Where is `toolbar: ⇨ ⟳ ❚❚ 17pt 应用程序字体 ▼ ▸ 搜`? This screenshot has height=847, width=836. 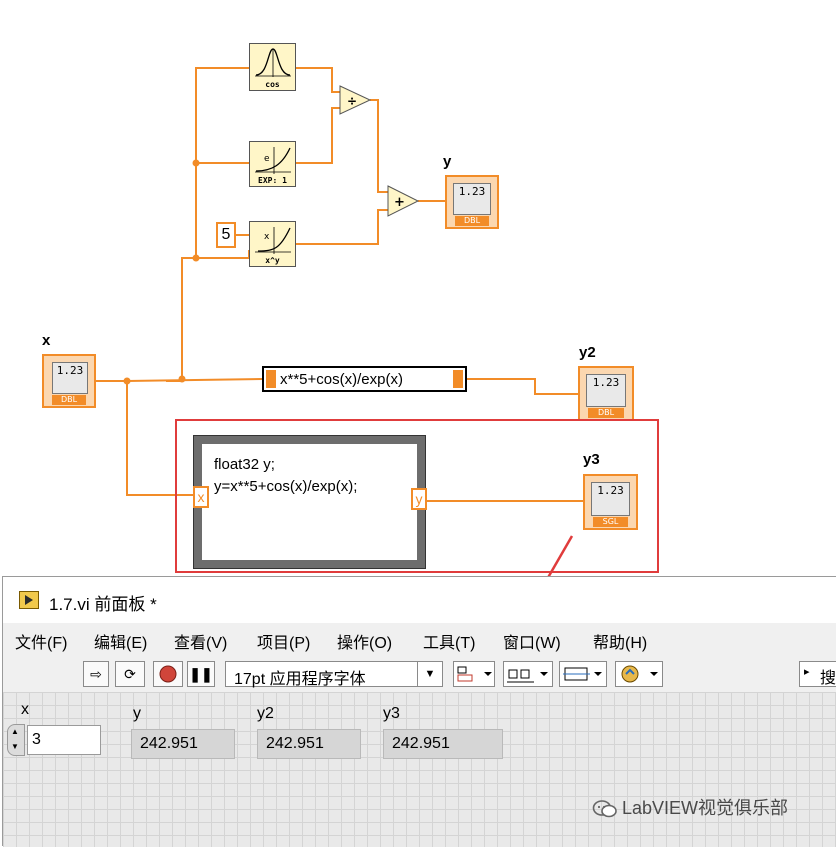
toolbar: ⇨ ⟳ ❚❚ 17pt 应用程序字体 ▼ ▸ 搜 is located at coordinates (419, 674).